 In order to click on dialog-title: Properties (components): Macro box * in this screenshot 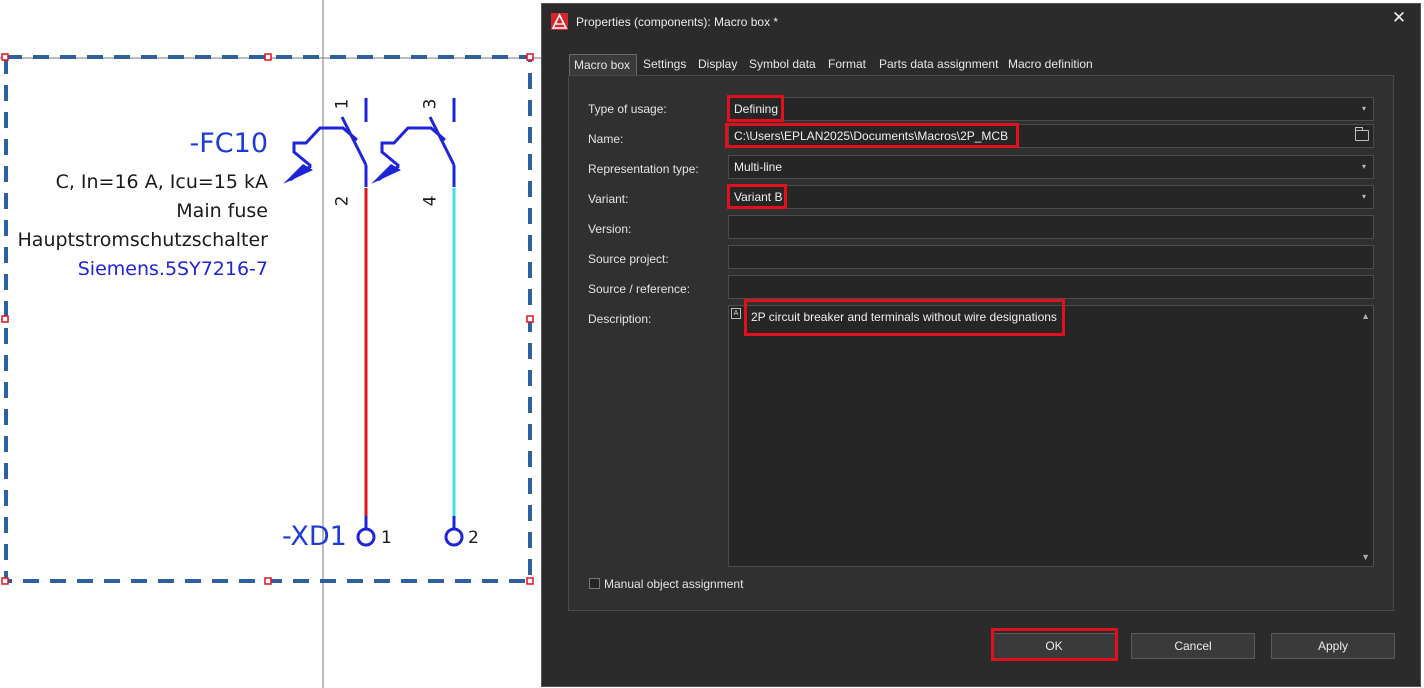, I will do `click(677, 22)`.